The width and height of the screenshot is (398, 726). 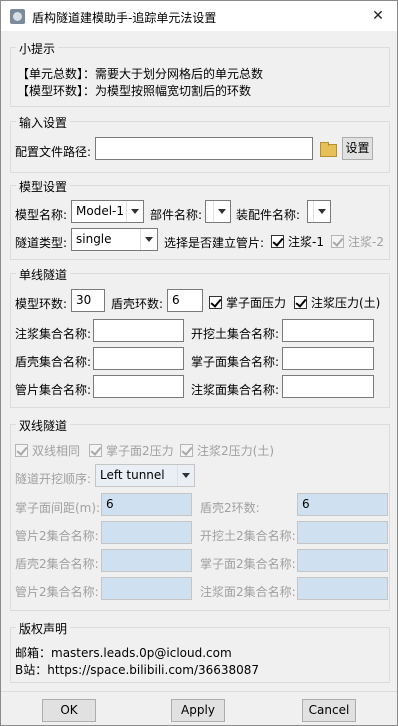 I want to click on grout1-checkbox: 注浆-1, so click(x=297, y=241).